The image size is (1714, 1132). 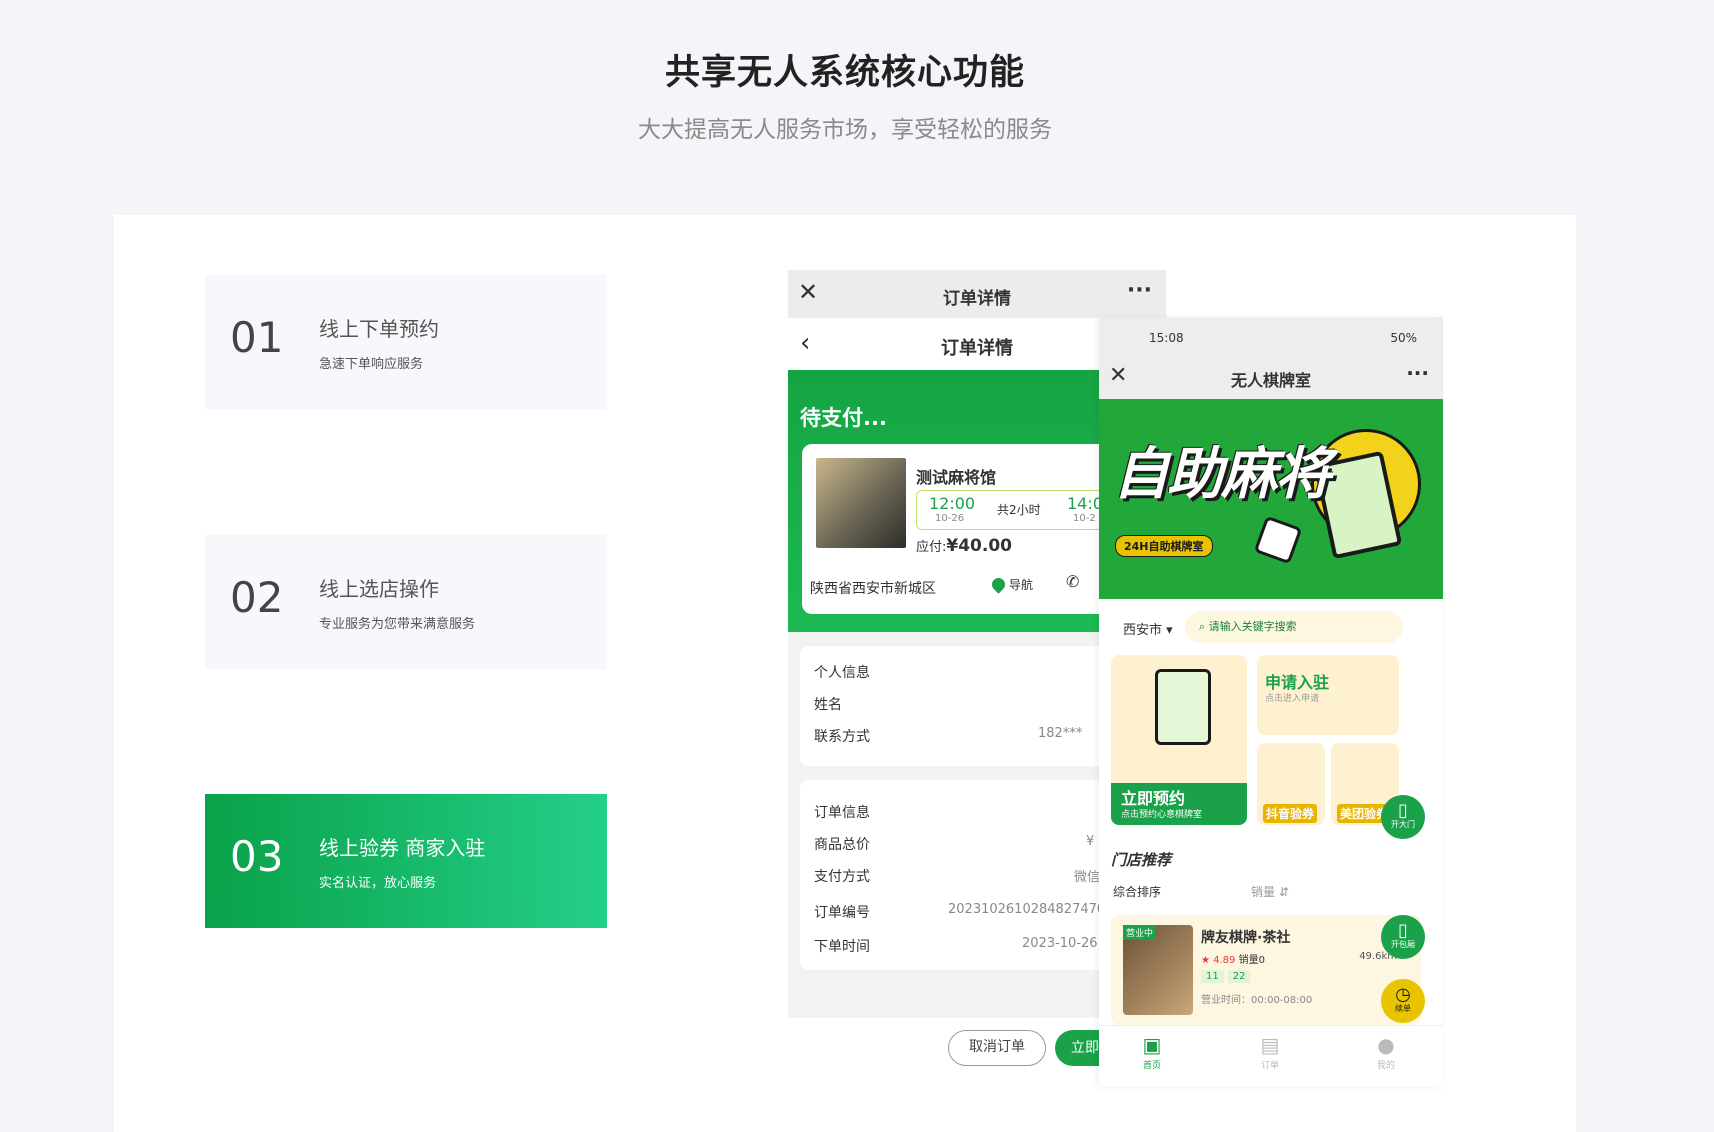 What do you see at coordinates (378, 883) in the screenshot?
I see `feature-desc: 实名认证，放心服务` at bounding box center [378, 883].